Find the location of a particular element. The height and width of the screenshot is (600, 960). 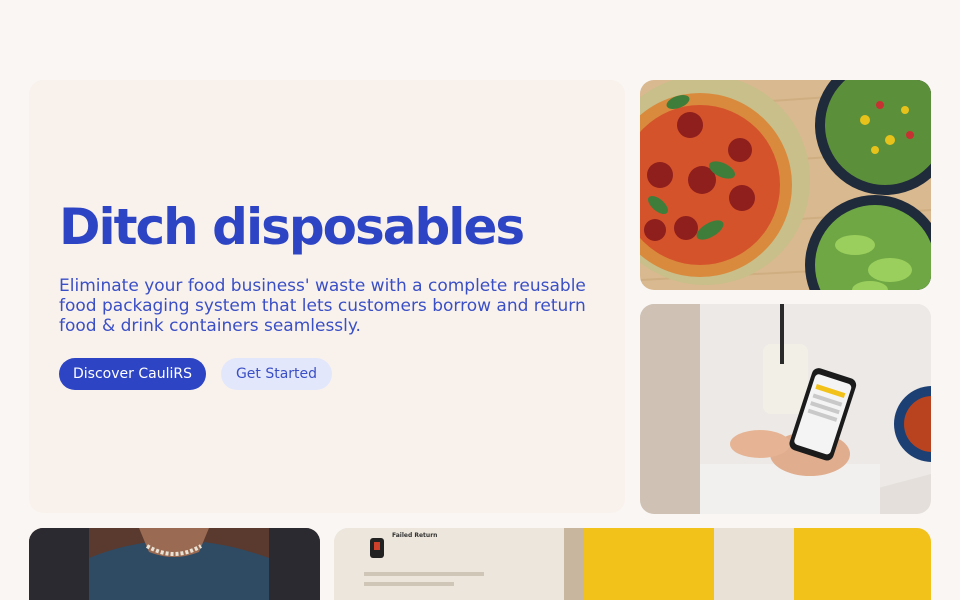

phone-app-image is located at coordinates (785, 409).